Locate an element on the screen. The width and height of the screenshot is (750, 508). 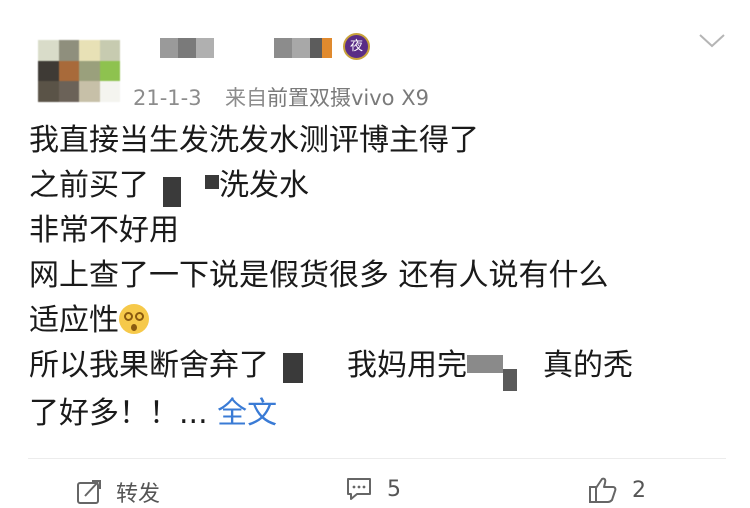
post-line: 非常不好用 is located at coordinates (104, 230).